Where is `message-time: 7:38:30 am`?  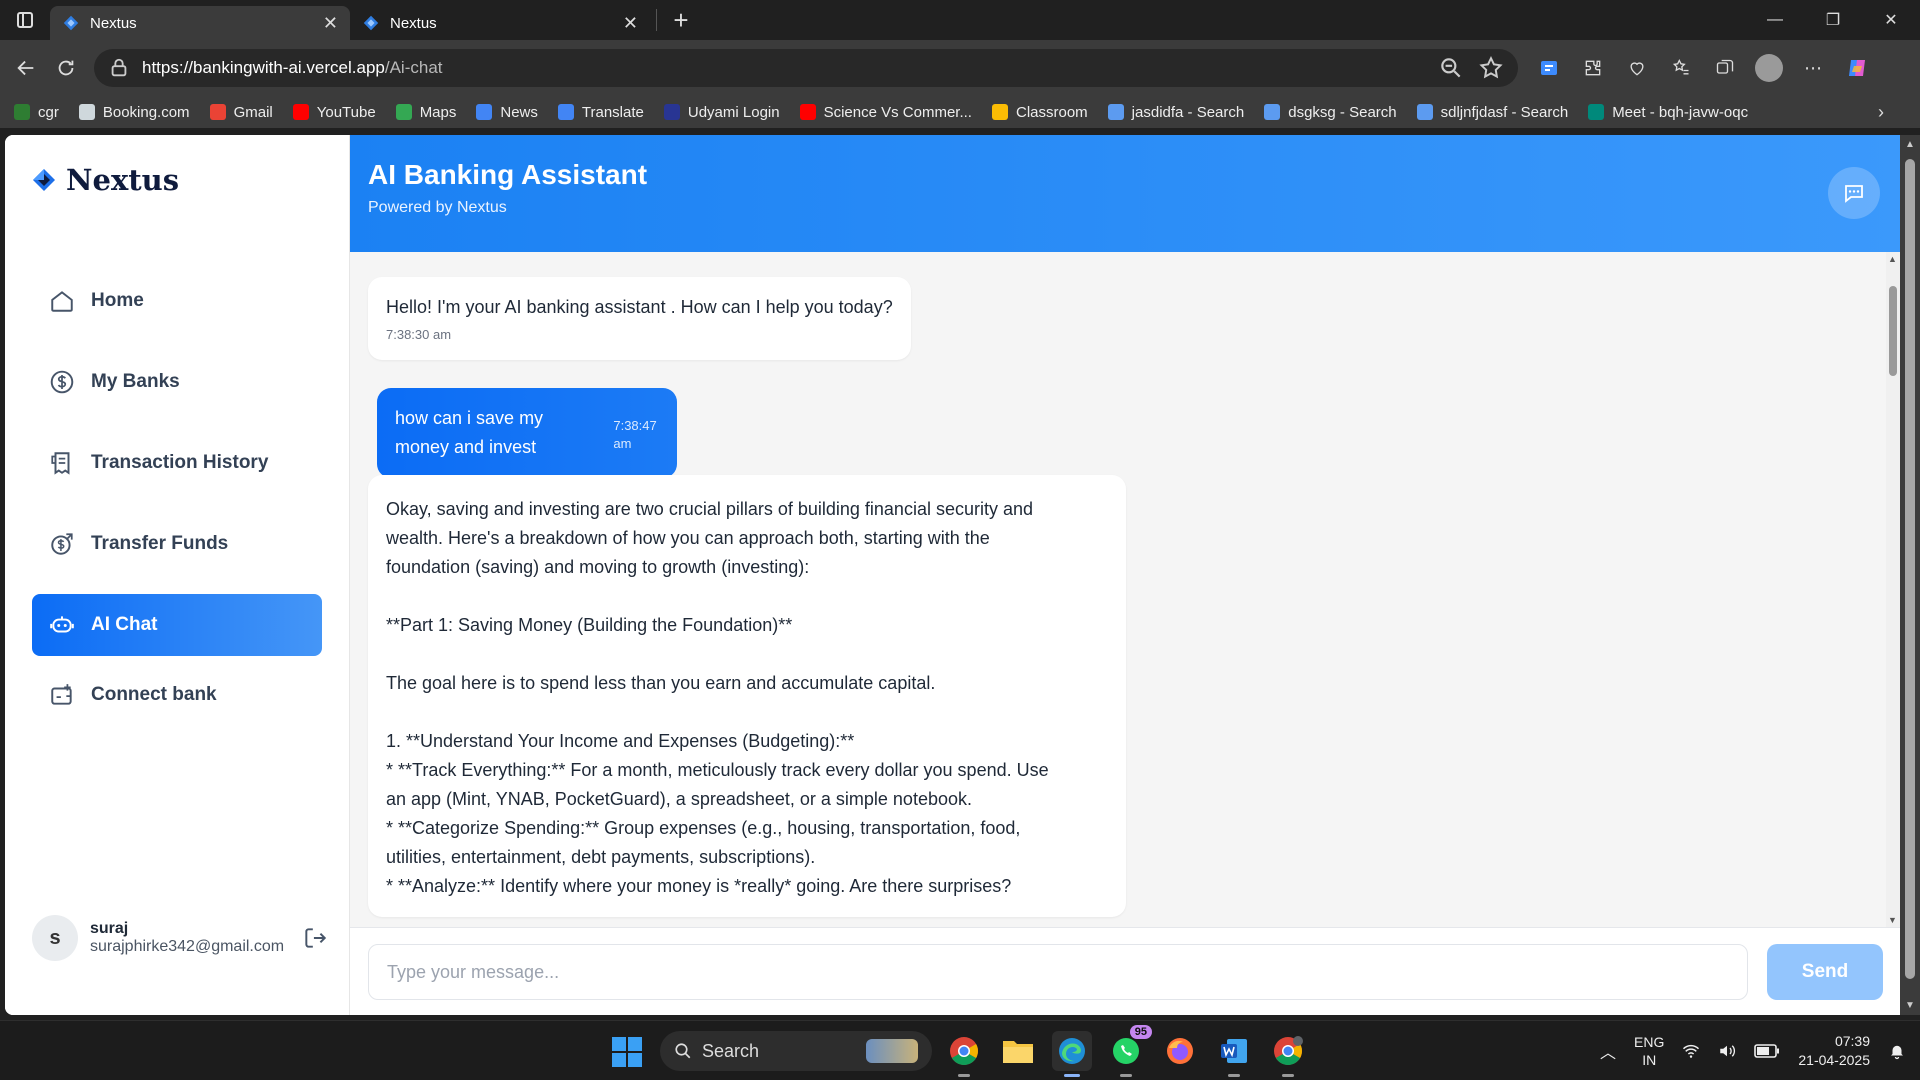
message-time: 7:38:30 am is located at coordinates (419, 334).